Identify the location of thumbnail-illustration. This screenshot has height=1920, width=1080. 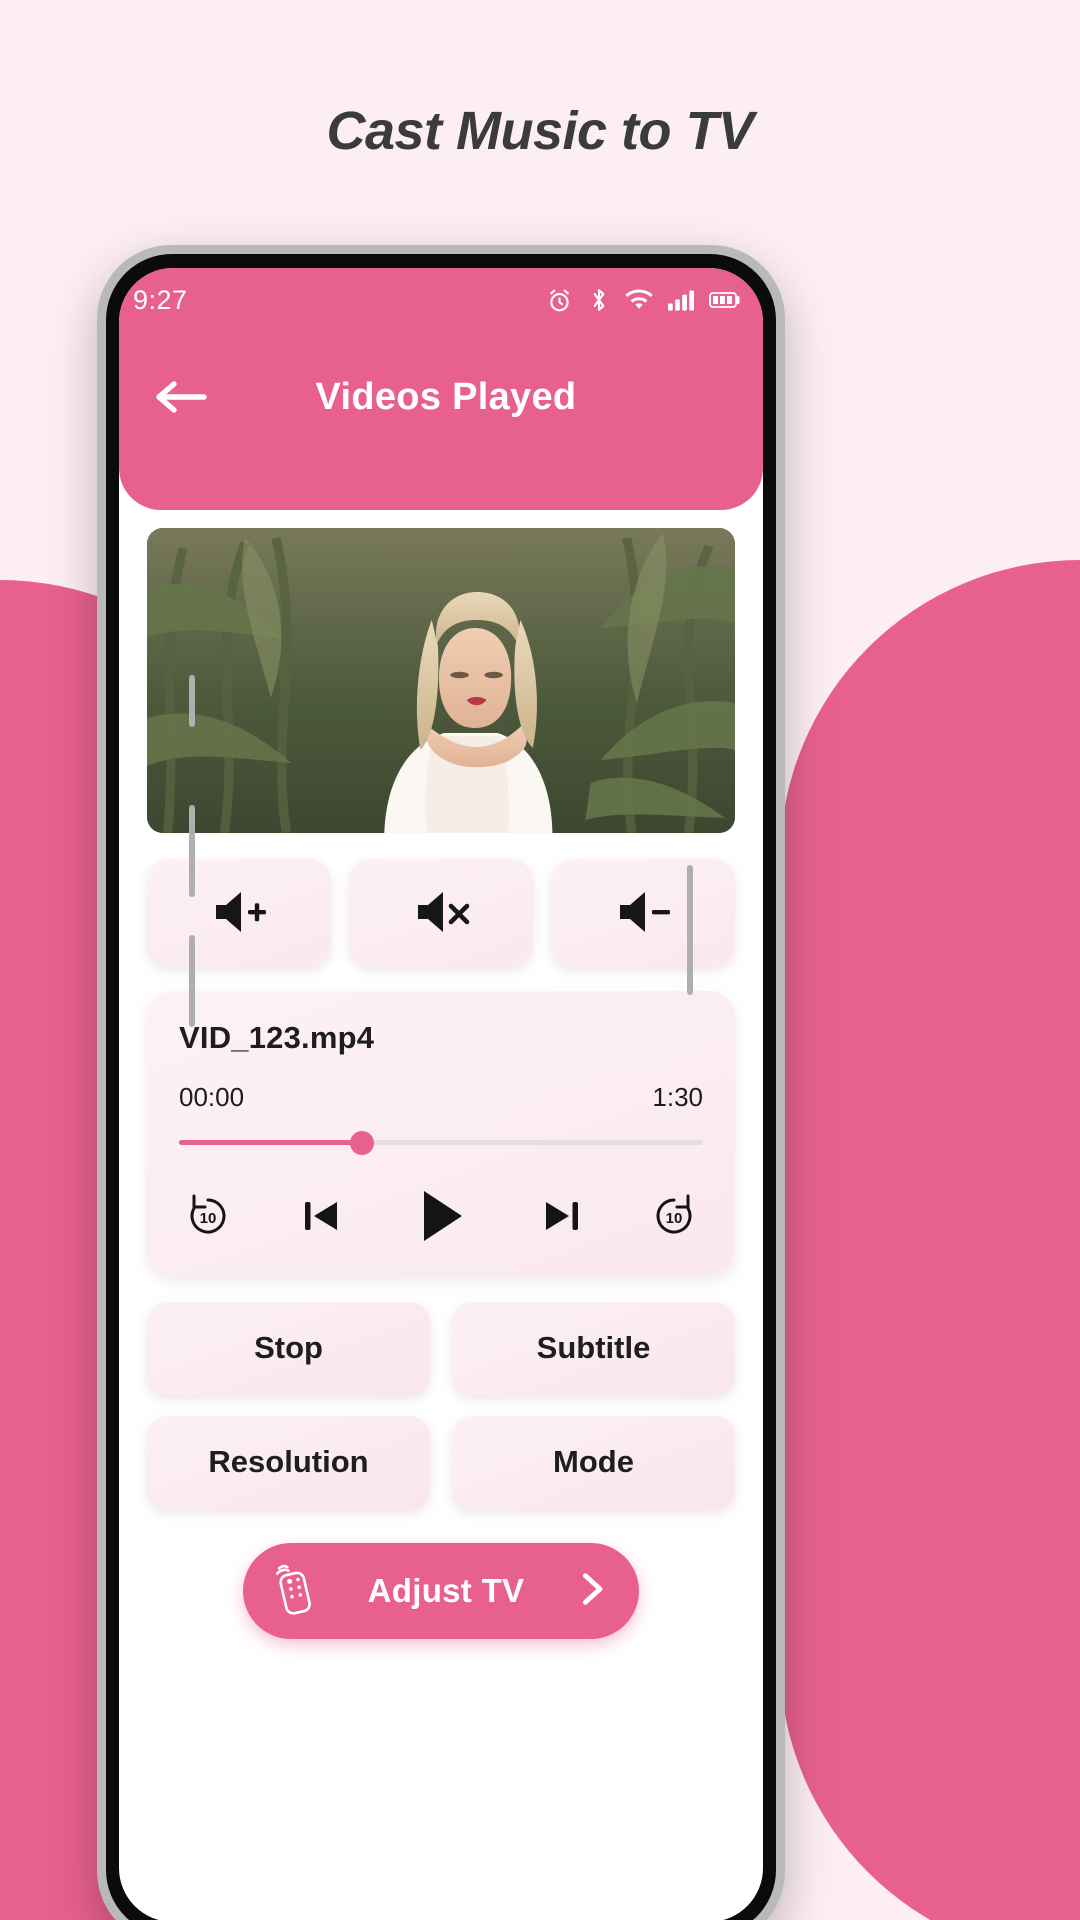
(441, 680).